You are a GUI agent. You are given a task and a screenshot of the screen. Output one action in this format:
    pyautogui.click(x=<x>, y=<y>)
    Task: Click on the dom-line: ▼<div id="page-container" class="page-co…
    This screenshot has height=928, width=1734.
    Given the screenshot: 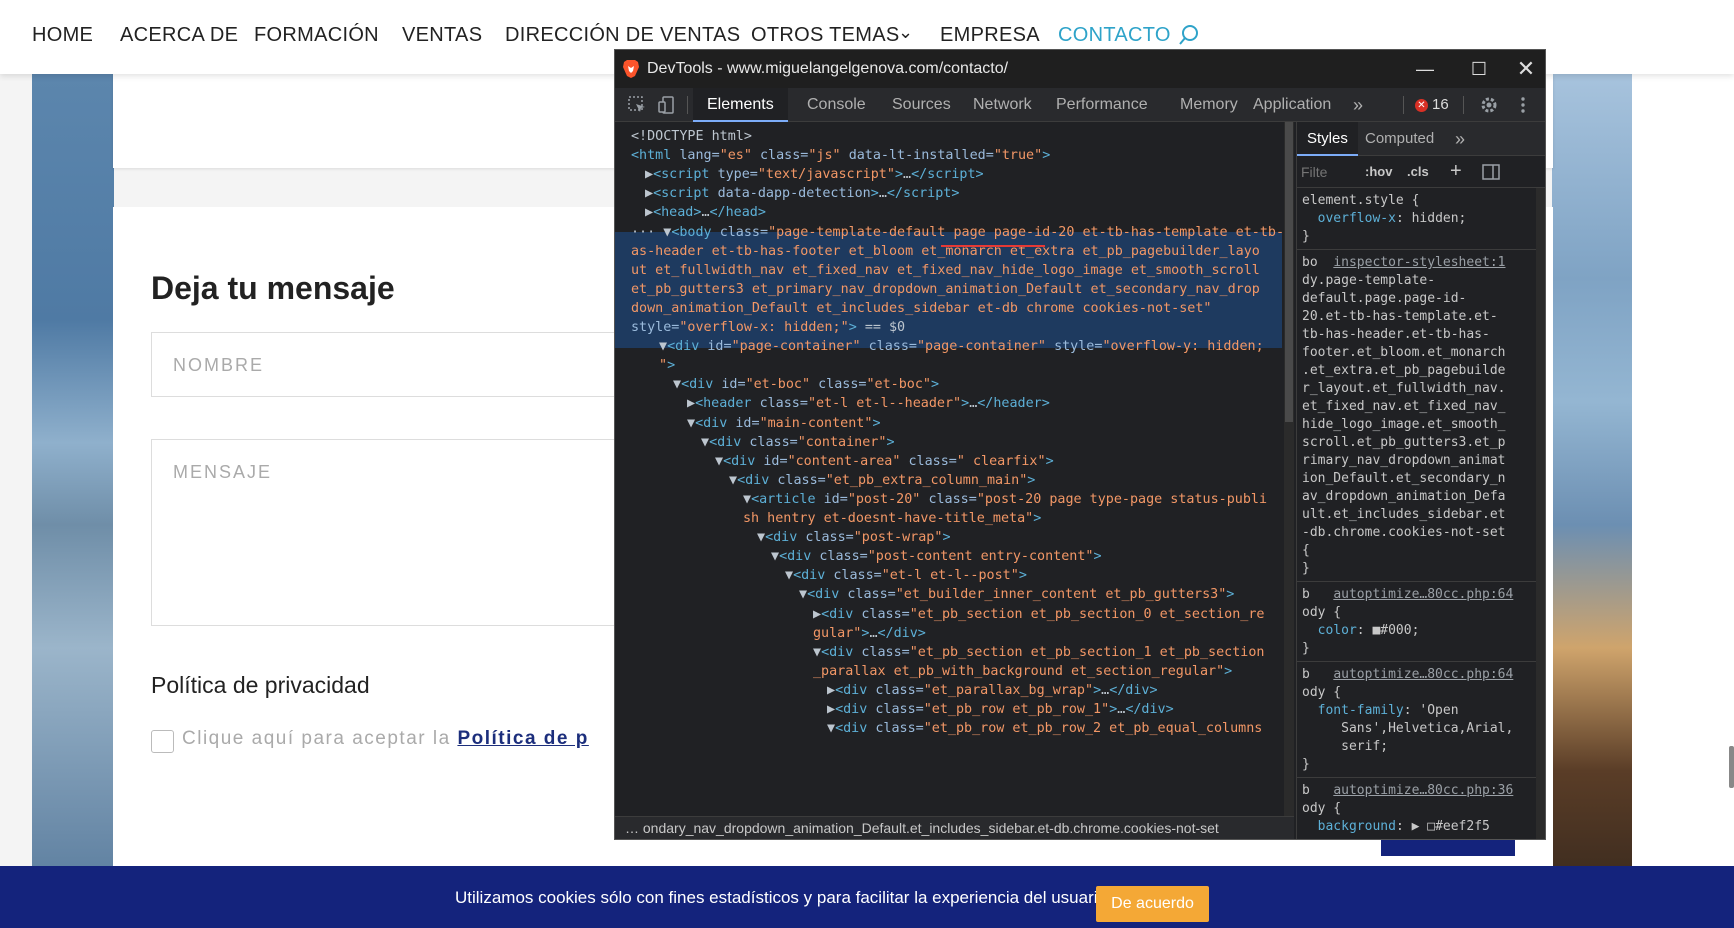 What is the action you would take?
    pyautogui.click(x=961, y=347)
    